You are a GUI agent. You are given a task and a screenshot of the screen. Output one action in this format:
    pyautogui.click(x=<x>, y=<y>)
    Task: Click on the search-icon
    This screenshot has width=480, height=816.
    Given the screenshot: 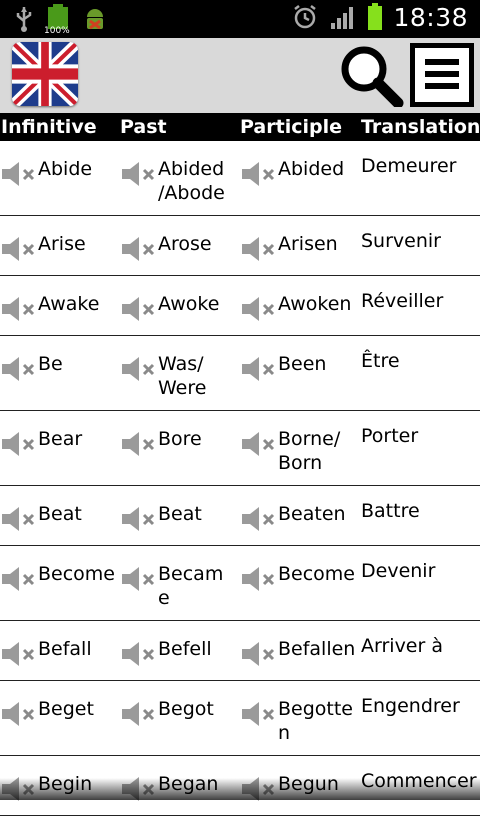 What is the action you would take?
    pyautogui.click(x=372, y=77)
    